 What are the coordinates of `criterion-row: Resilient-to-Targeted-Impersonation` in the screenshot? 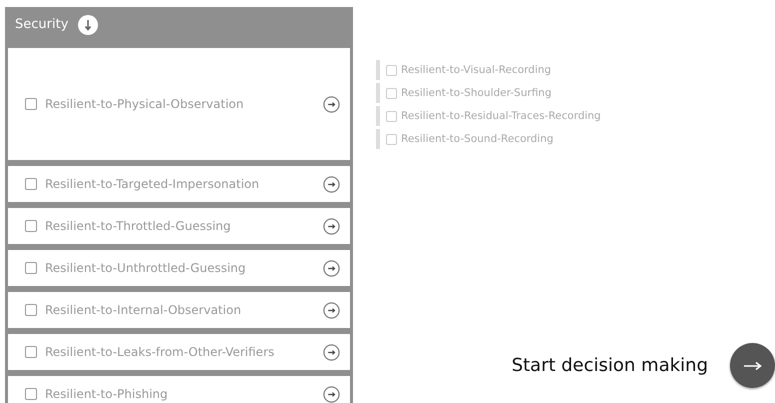 It's located at (179, 184).